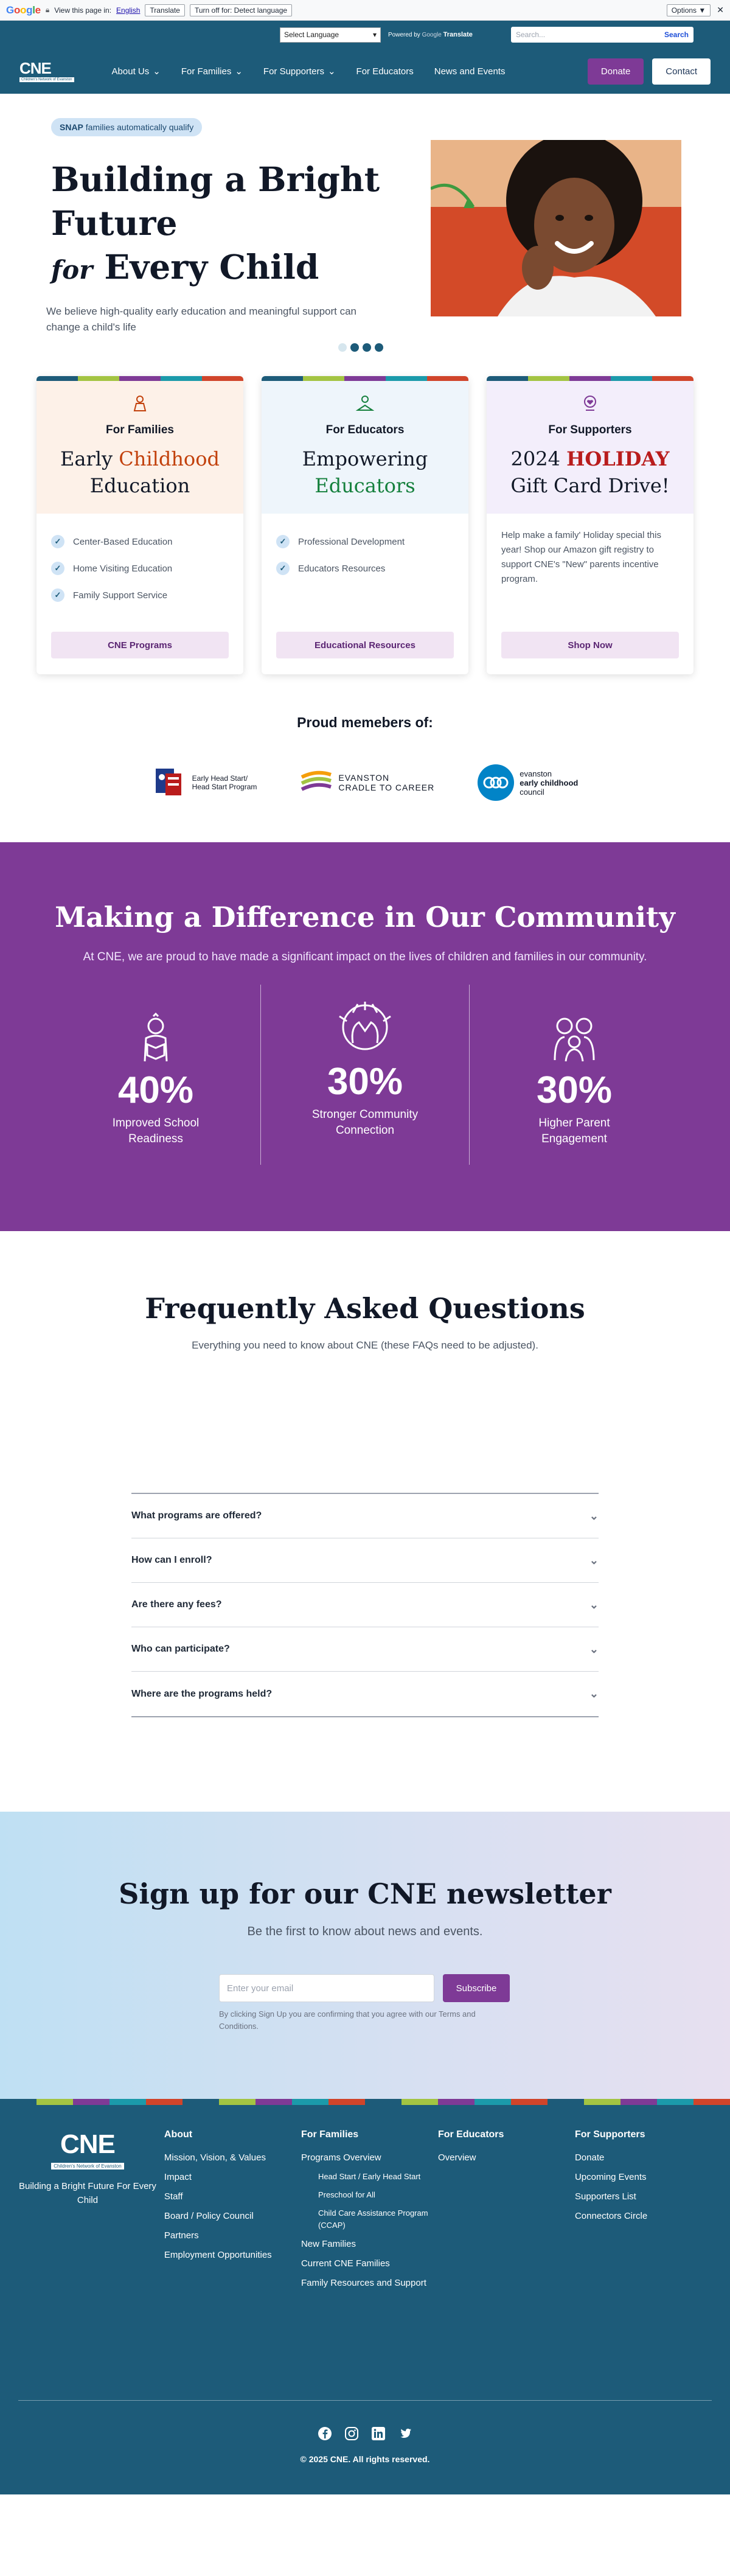  What do you see at coordinates (369, 2195) in the screenshot?
I see `footer-sublink: Preschool for All` at bounding box center [369, 2195].